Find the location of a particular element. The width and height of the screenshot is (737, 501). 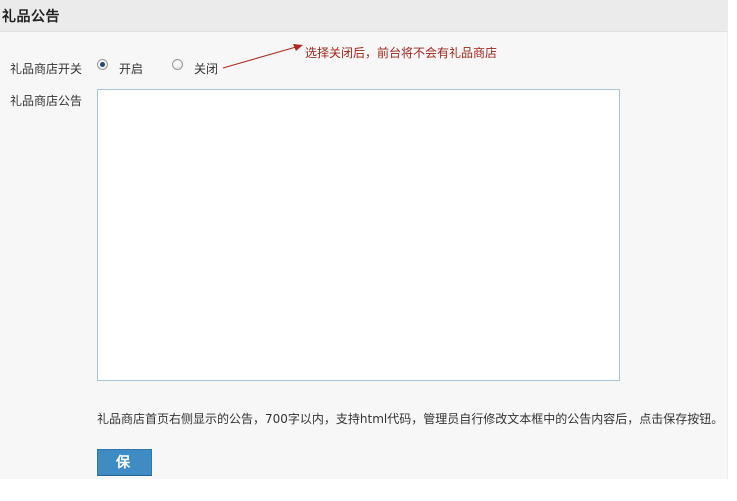

radio-close-label: 关闭 is located at coordinates (206, 68).